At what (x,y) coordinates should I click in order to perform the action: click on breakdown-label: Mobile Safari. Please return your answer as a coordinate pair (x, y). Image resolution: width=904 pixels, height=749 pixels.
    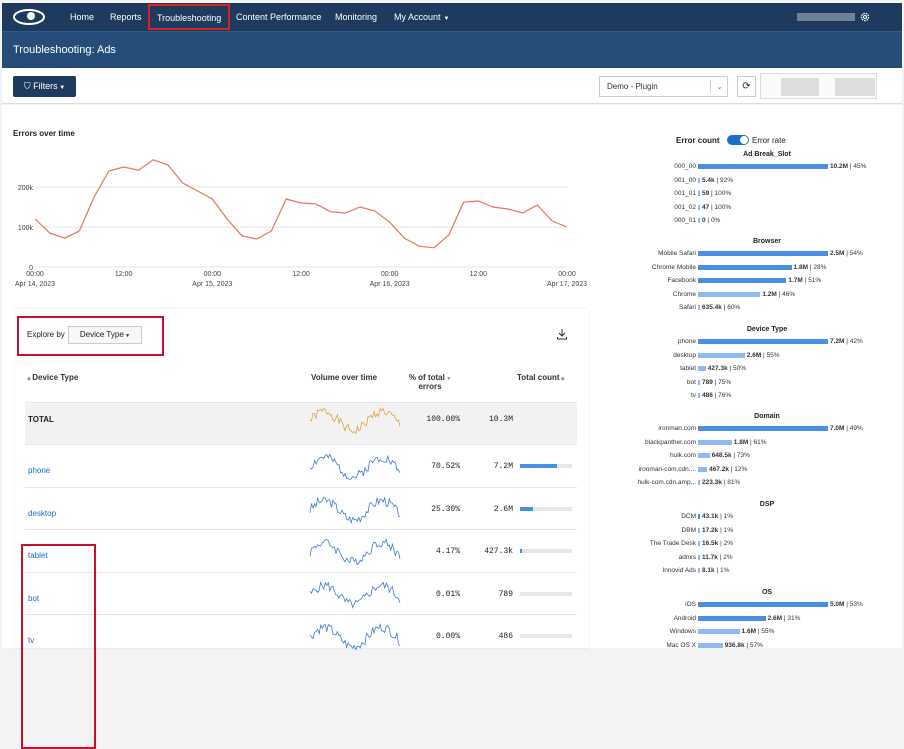
    Looking at the image, I should click on (677, 253).